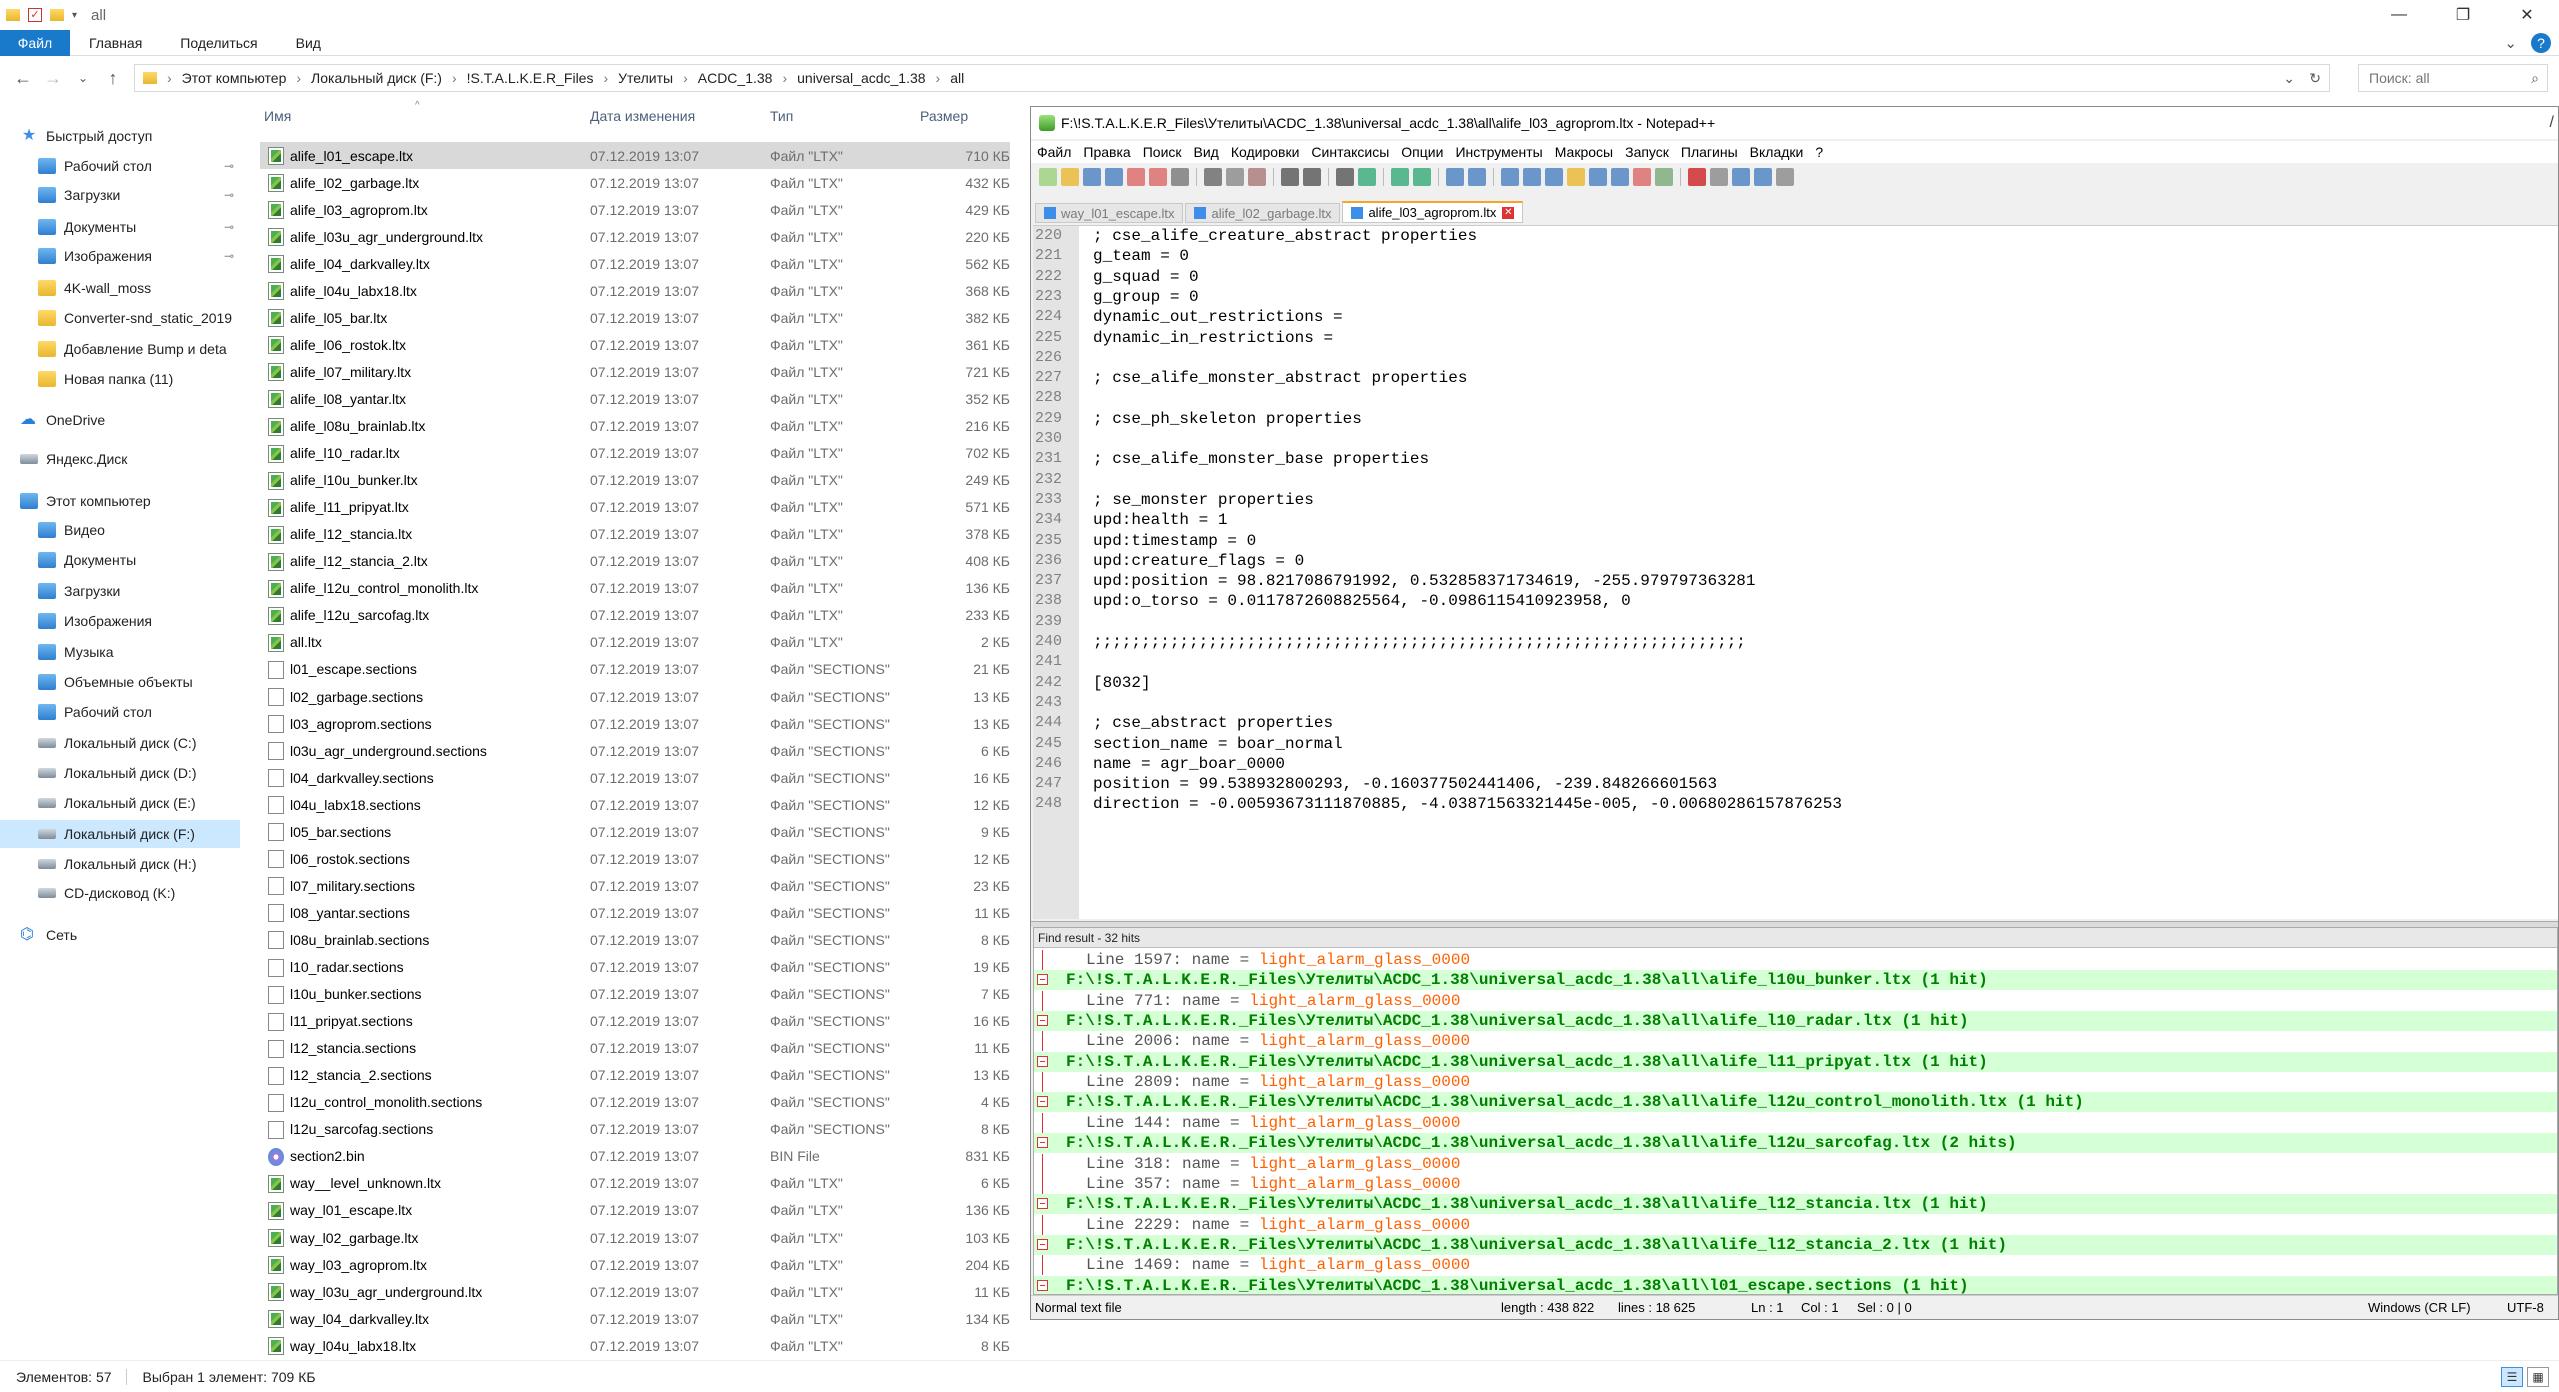 This screenshot has height=1392, width=2559. Describe the element at coordinates (1508, 212) in the screenshot. I see `tab-close-icon: ✕` at that location.